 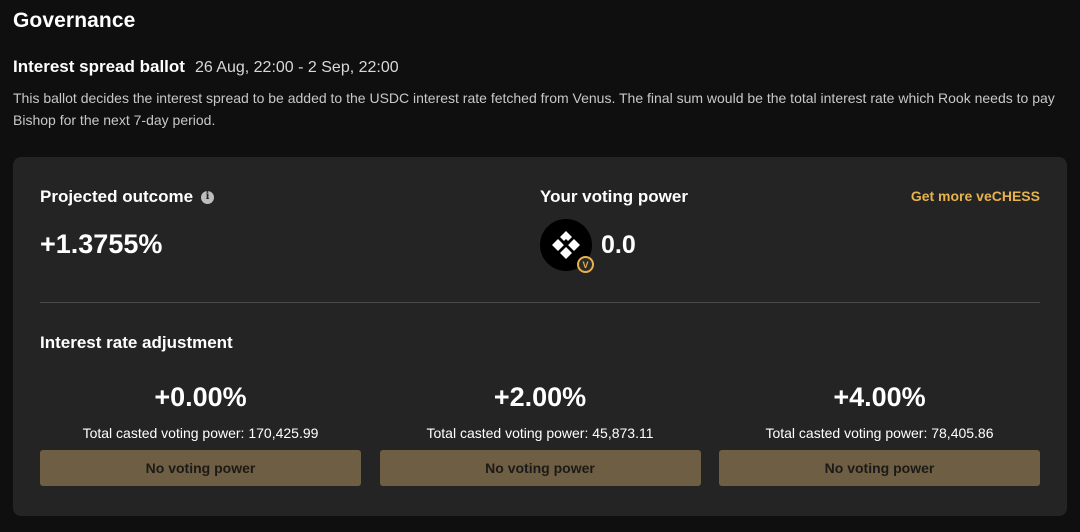 What do you see at coordinates (208, 197) in the screenshot?
I see `info-icon: i` at bounding box center [208, 197].